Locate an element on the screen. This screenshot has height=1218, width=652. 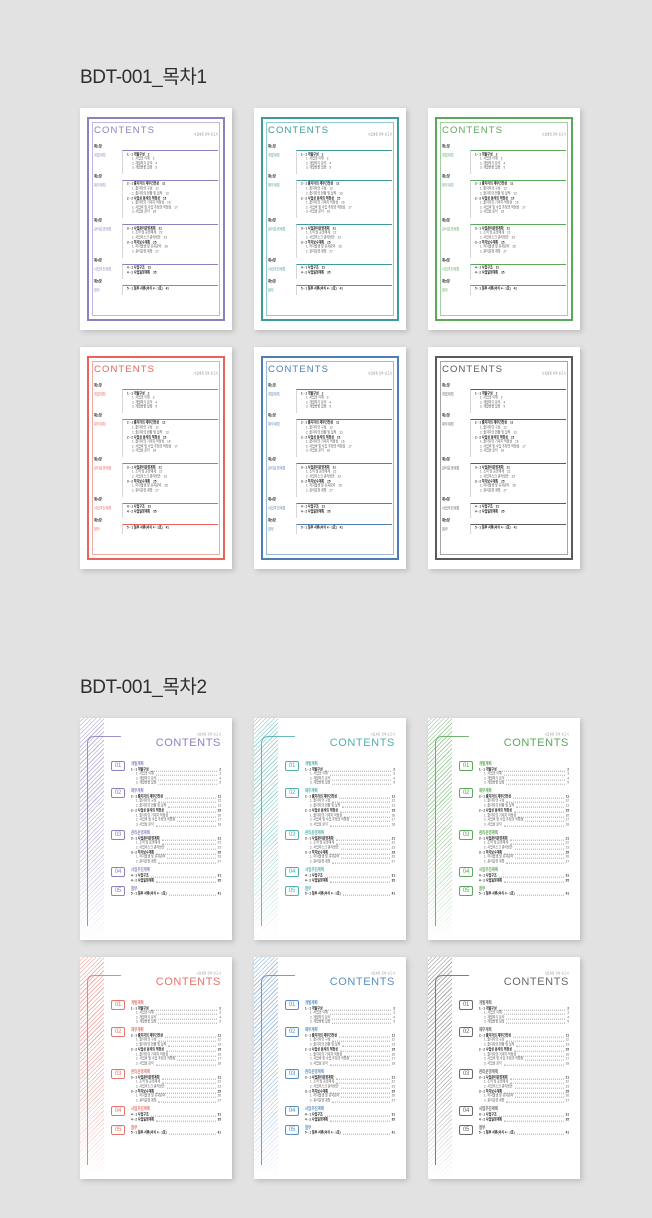
diagonal-stripe-pattern is located at coordinates (440, 829).